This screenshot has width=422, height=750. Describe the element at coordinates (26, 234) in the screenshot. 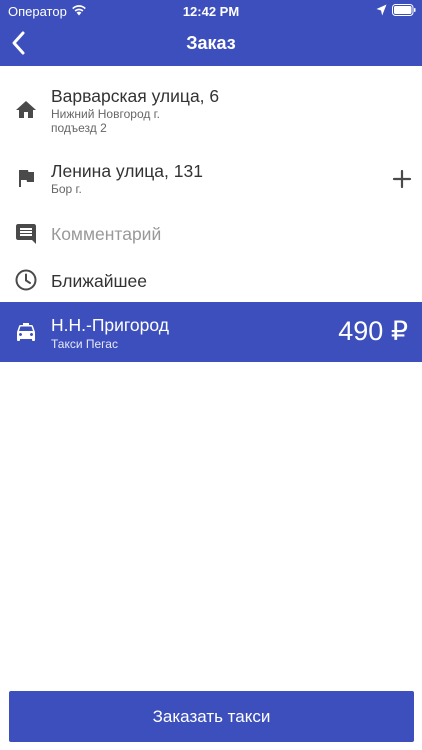

I see `comment-icon` at that location.